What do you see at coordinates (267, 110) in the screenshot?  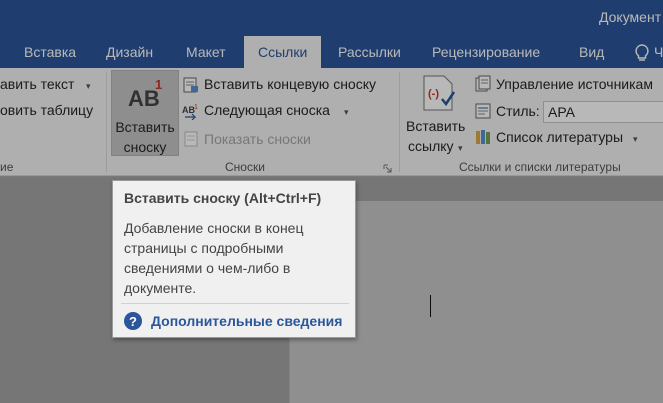 I see `next-footnote-button: Следующая сноска` at bounding box center [267, 110].